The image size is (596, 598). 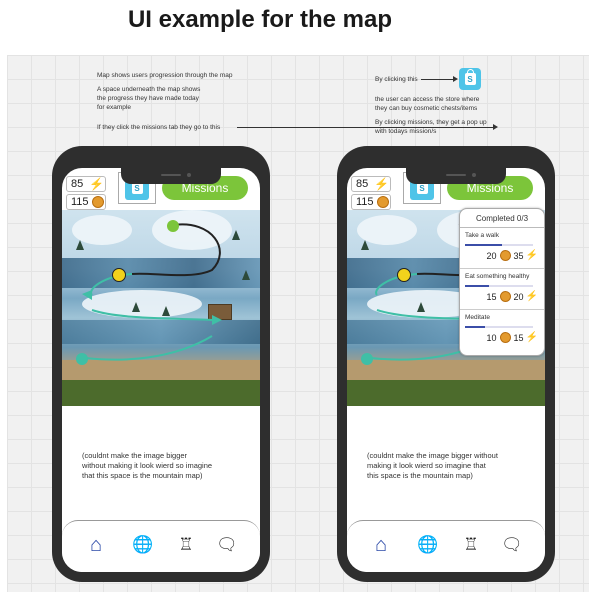 I want to click on arrow-line, so click(x=438, y=79).